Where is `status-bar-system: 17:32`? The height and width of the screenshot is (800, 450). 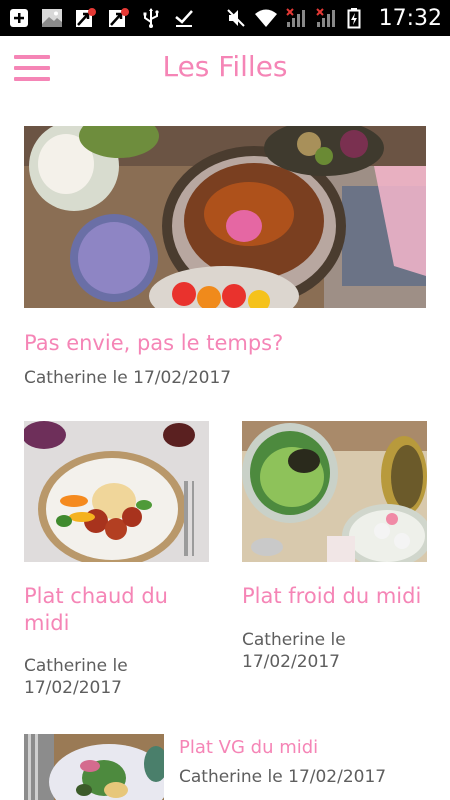
status-bar-system: 17:32 is located at coordinates (333, 18).